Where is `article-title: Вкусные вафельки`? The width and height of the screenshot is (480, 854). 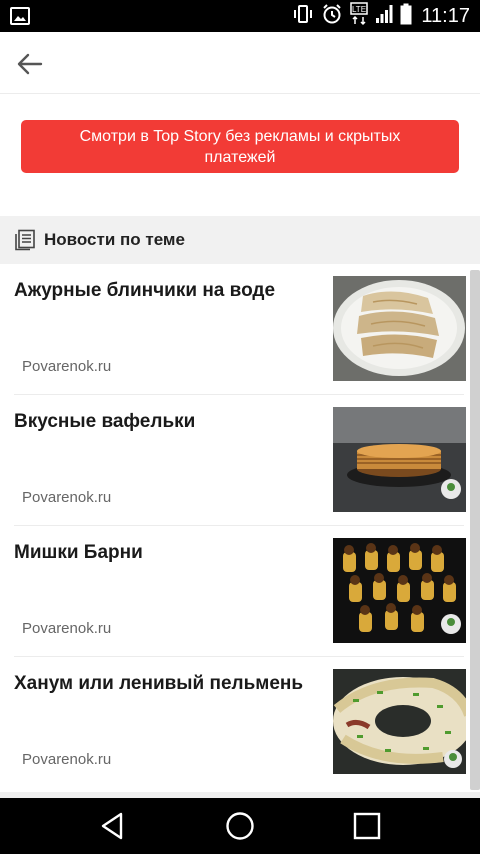 article-title: Вкусные вафельки is located at coordinates (105, 421).